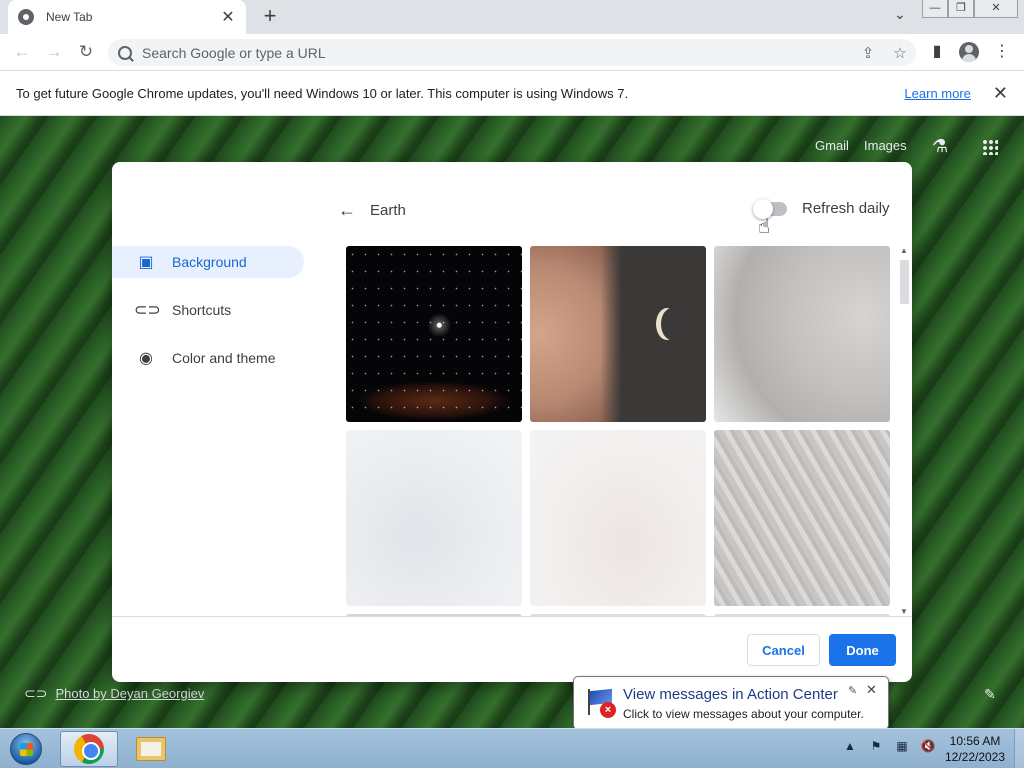 The height and width of the screenshot is (768, 1024). I want to click on tab-close-icon: ✕, so click(228, 17).